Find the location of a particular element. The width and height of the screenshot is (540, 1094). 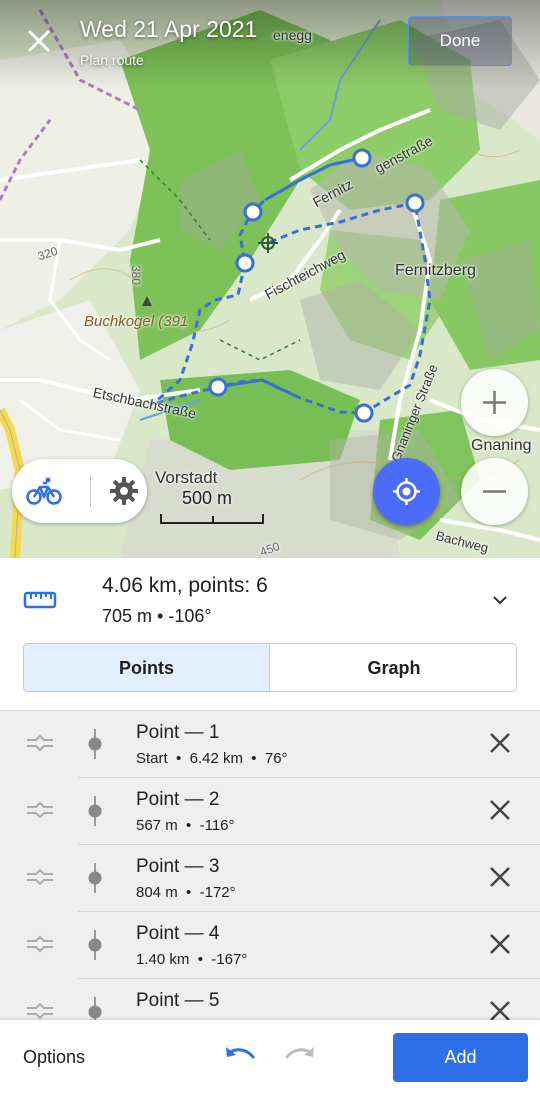

point-meta: 567 m • -116° is located at coordinates (185, 825).